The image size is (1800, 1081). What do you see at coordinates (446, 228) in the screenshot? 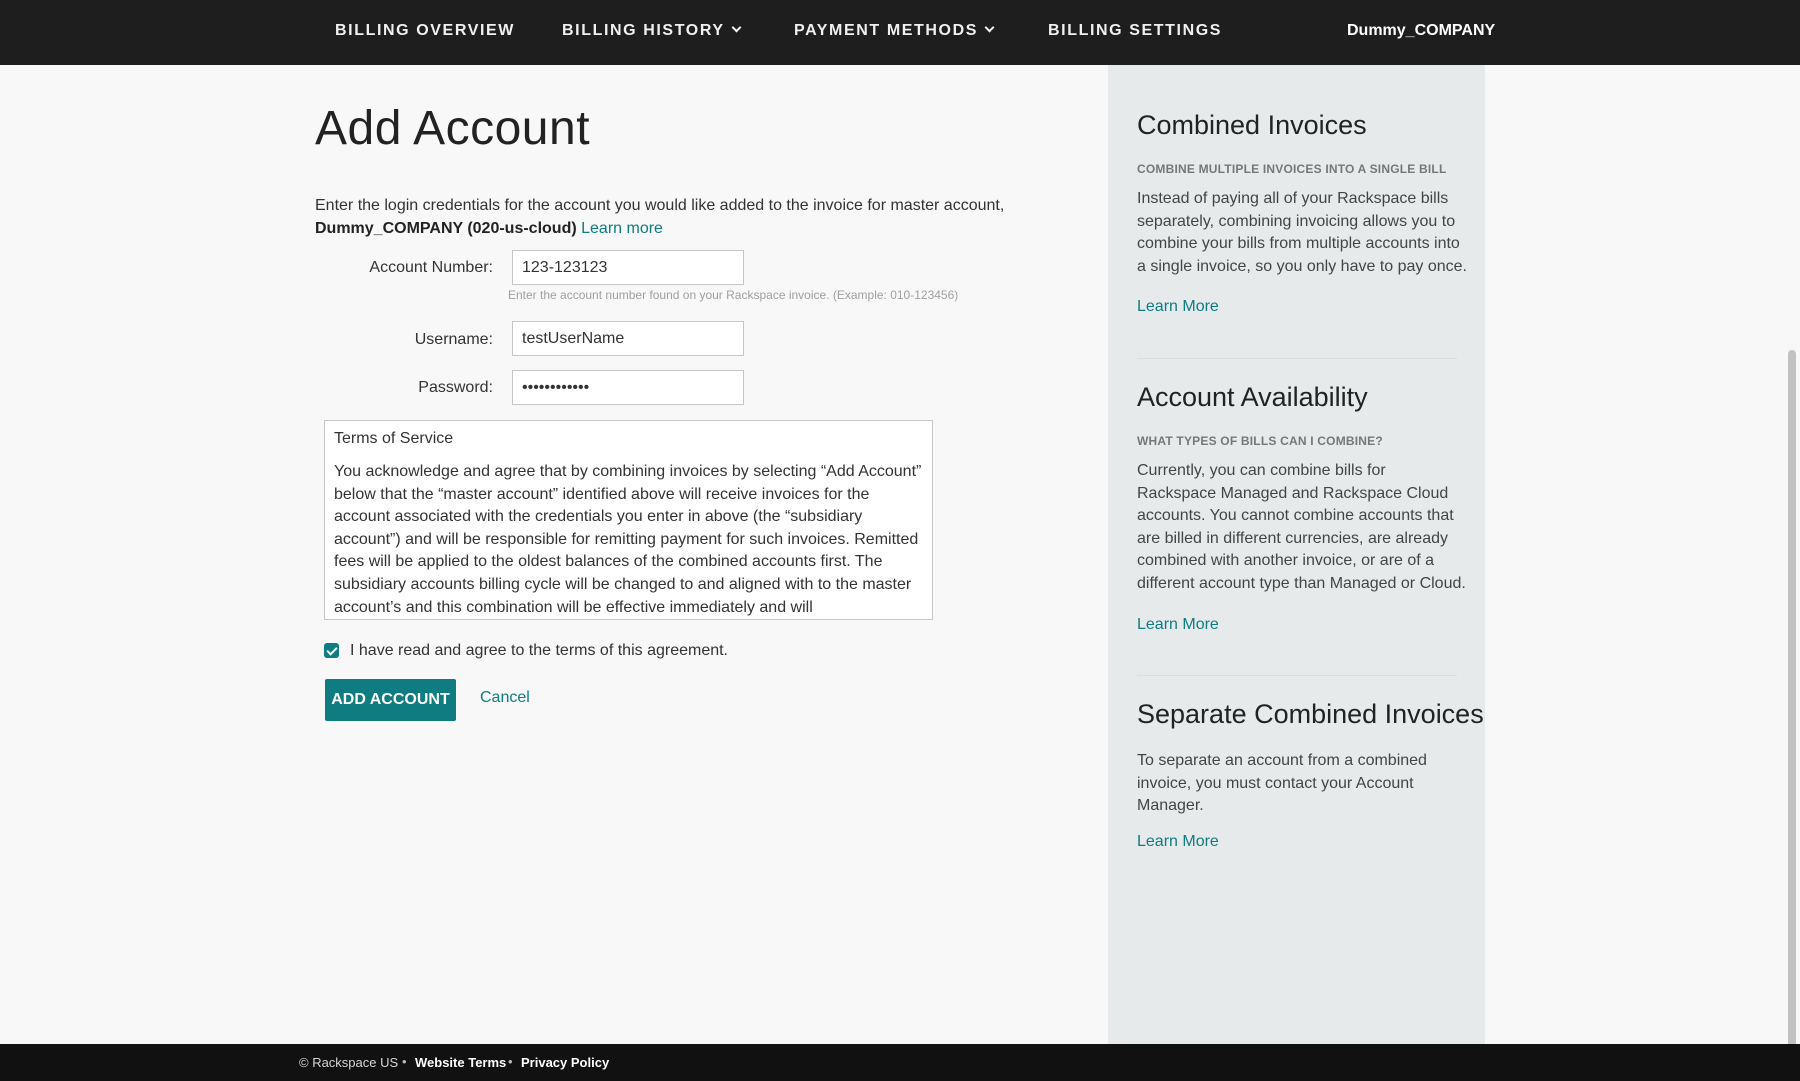
I see `master-account-name: Dummy_COMPANY (020-us-cloud)` at bounding box center [446, 228].